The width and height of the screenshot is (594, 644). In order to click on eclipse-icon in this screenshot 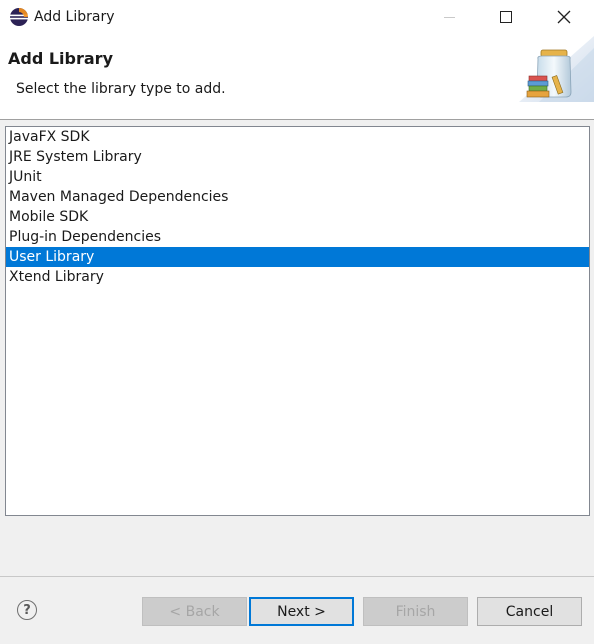, I will do `click(19, 17)`.